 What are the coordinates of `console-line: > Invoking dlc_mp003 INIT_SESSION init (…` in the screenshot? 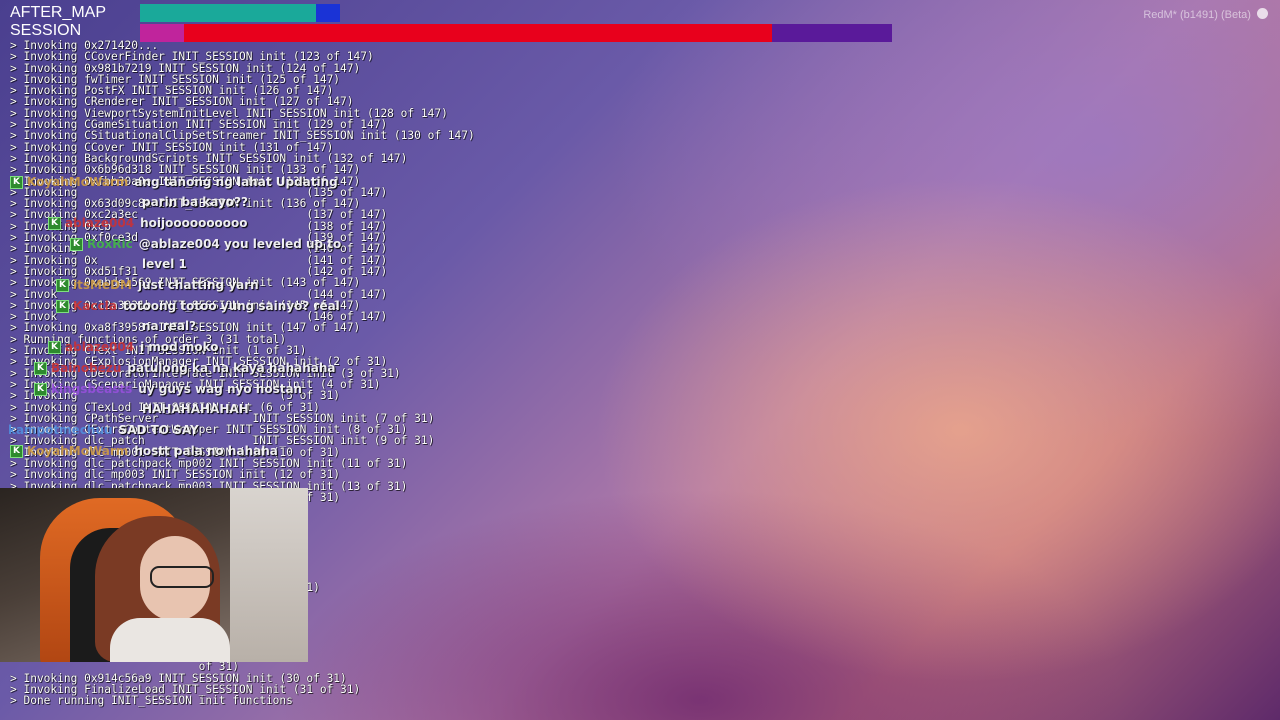 It's located at (175, 475).